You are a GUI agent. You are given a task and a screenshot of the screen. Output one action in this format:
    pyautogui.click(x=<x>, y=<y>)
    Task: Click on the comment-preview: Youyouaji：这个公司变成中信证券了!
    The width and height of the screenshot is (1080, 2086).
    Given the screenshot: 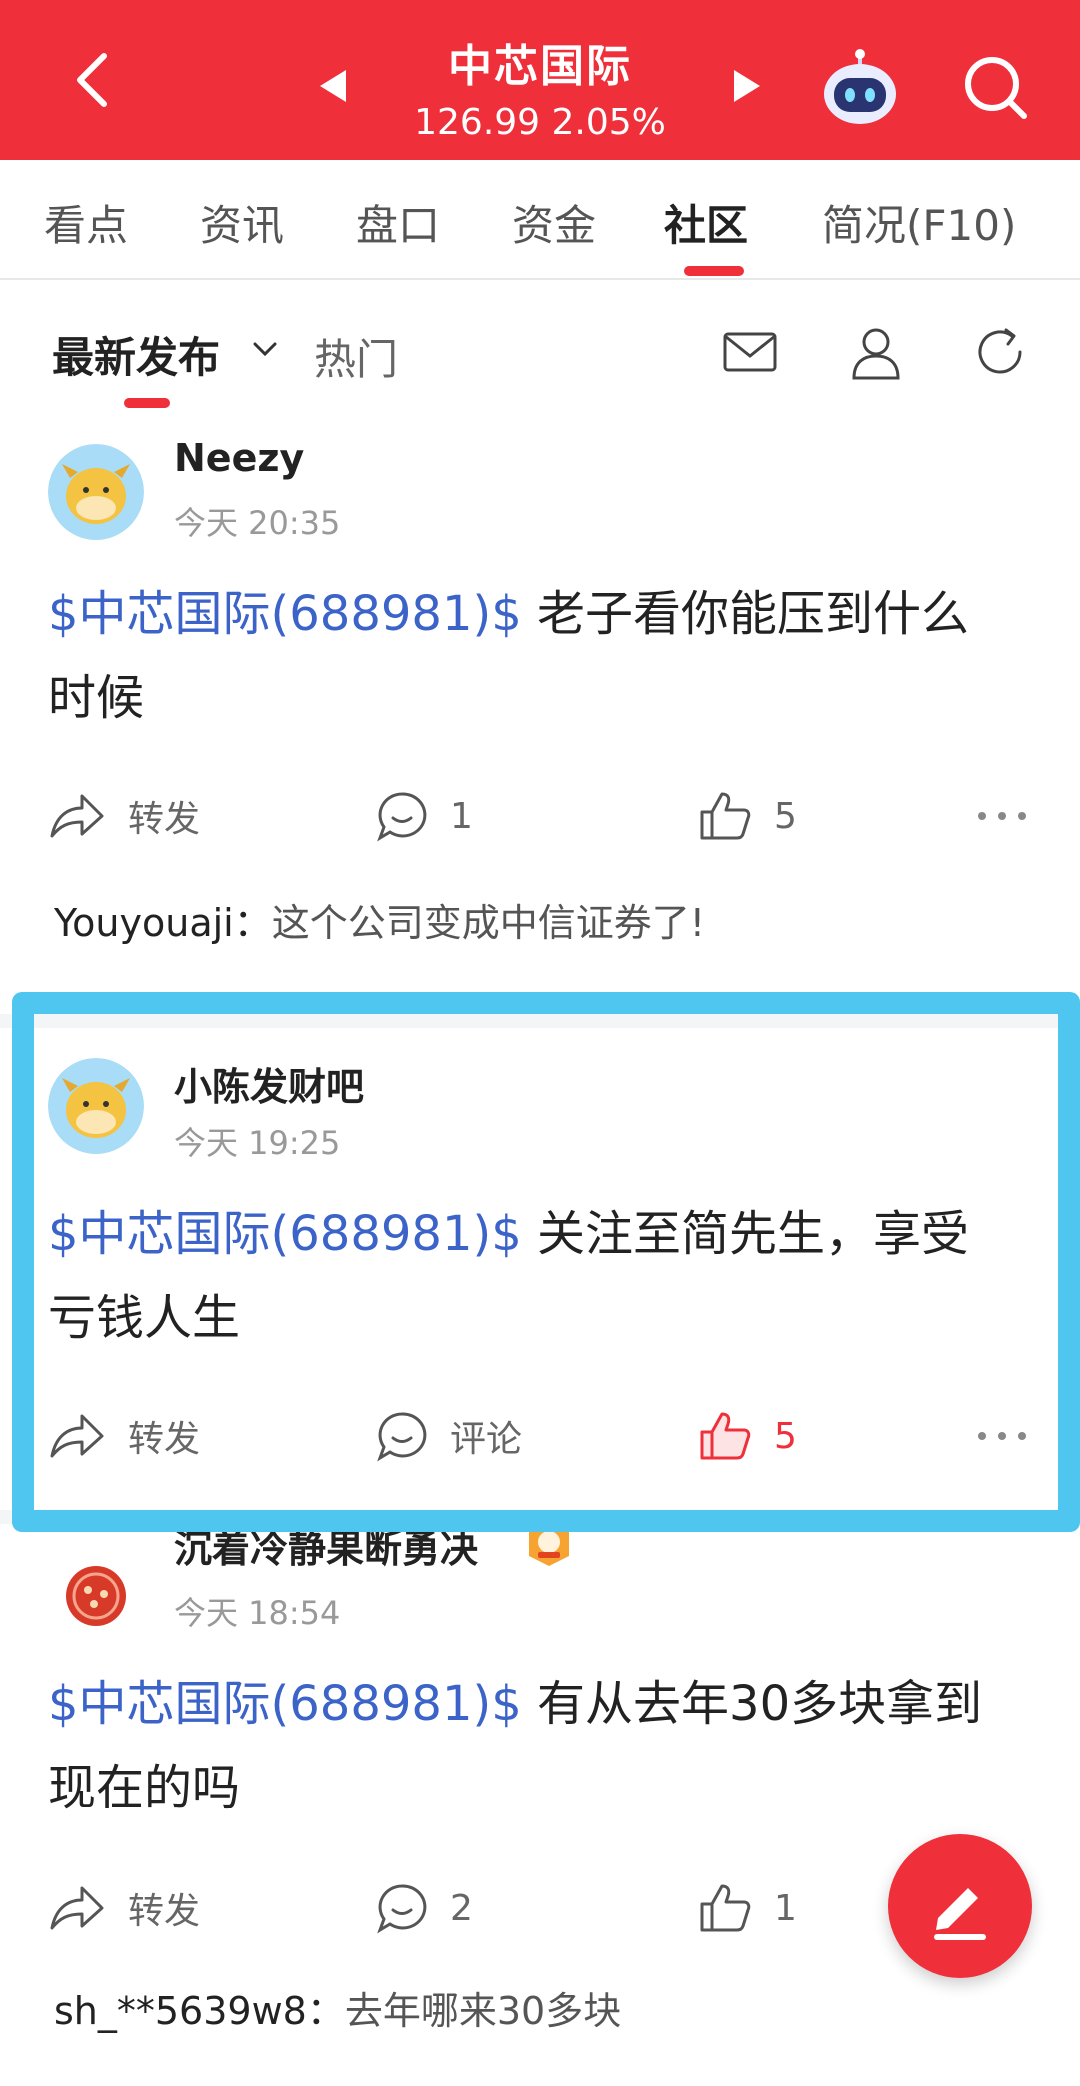 What is the action you would take?
    pyautogui.click(x=379, y=919)
    